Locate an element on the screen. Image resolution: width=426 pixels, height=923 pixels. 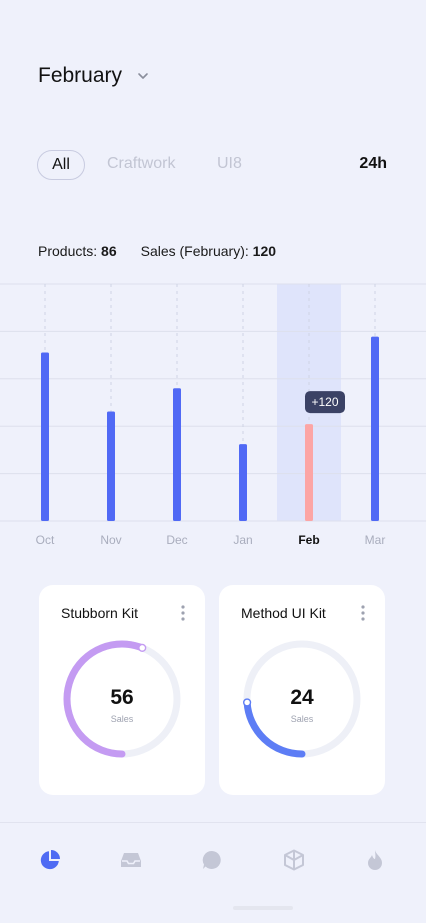
tick-label-nov: Nov is located at coordinates (110, 540).